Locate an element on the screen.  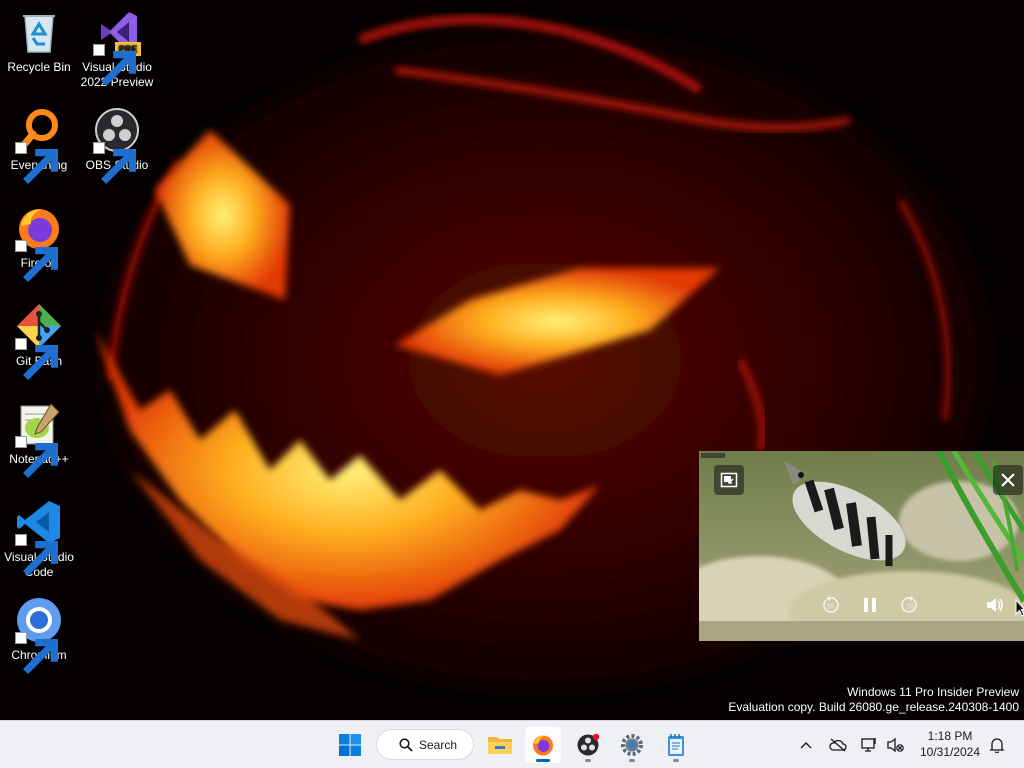
close-icon is located at coordinates (1008, 480).